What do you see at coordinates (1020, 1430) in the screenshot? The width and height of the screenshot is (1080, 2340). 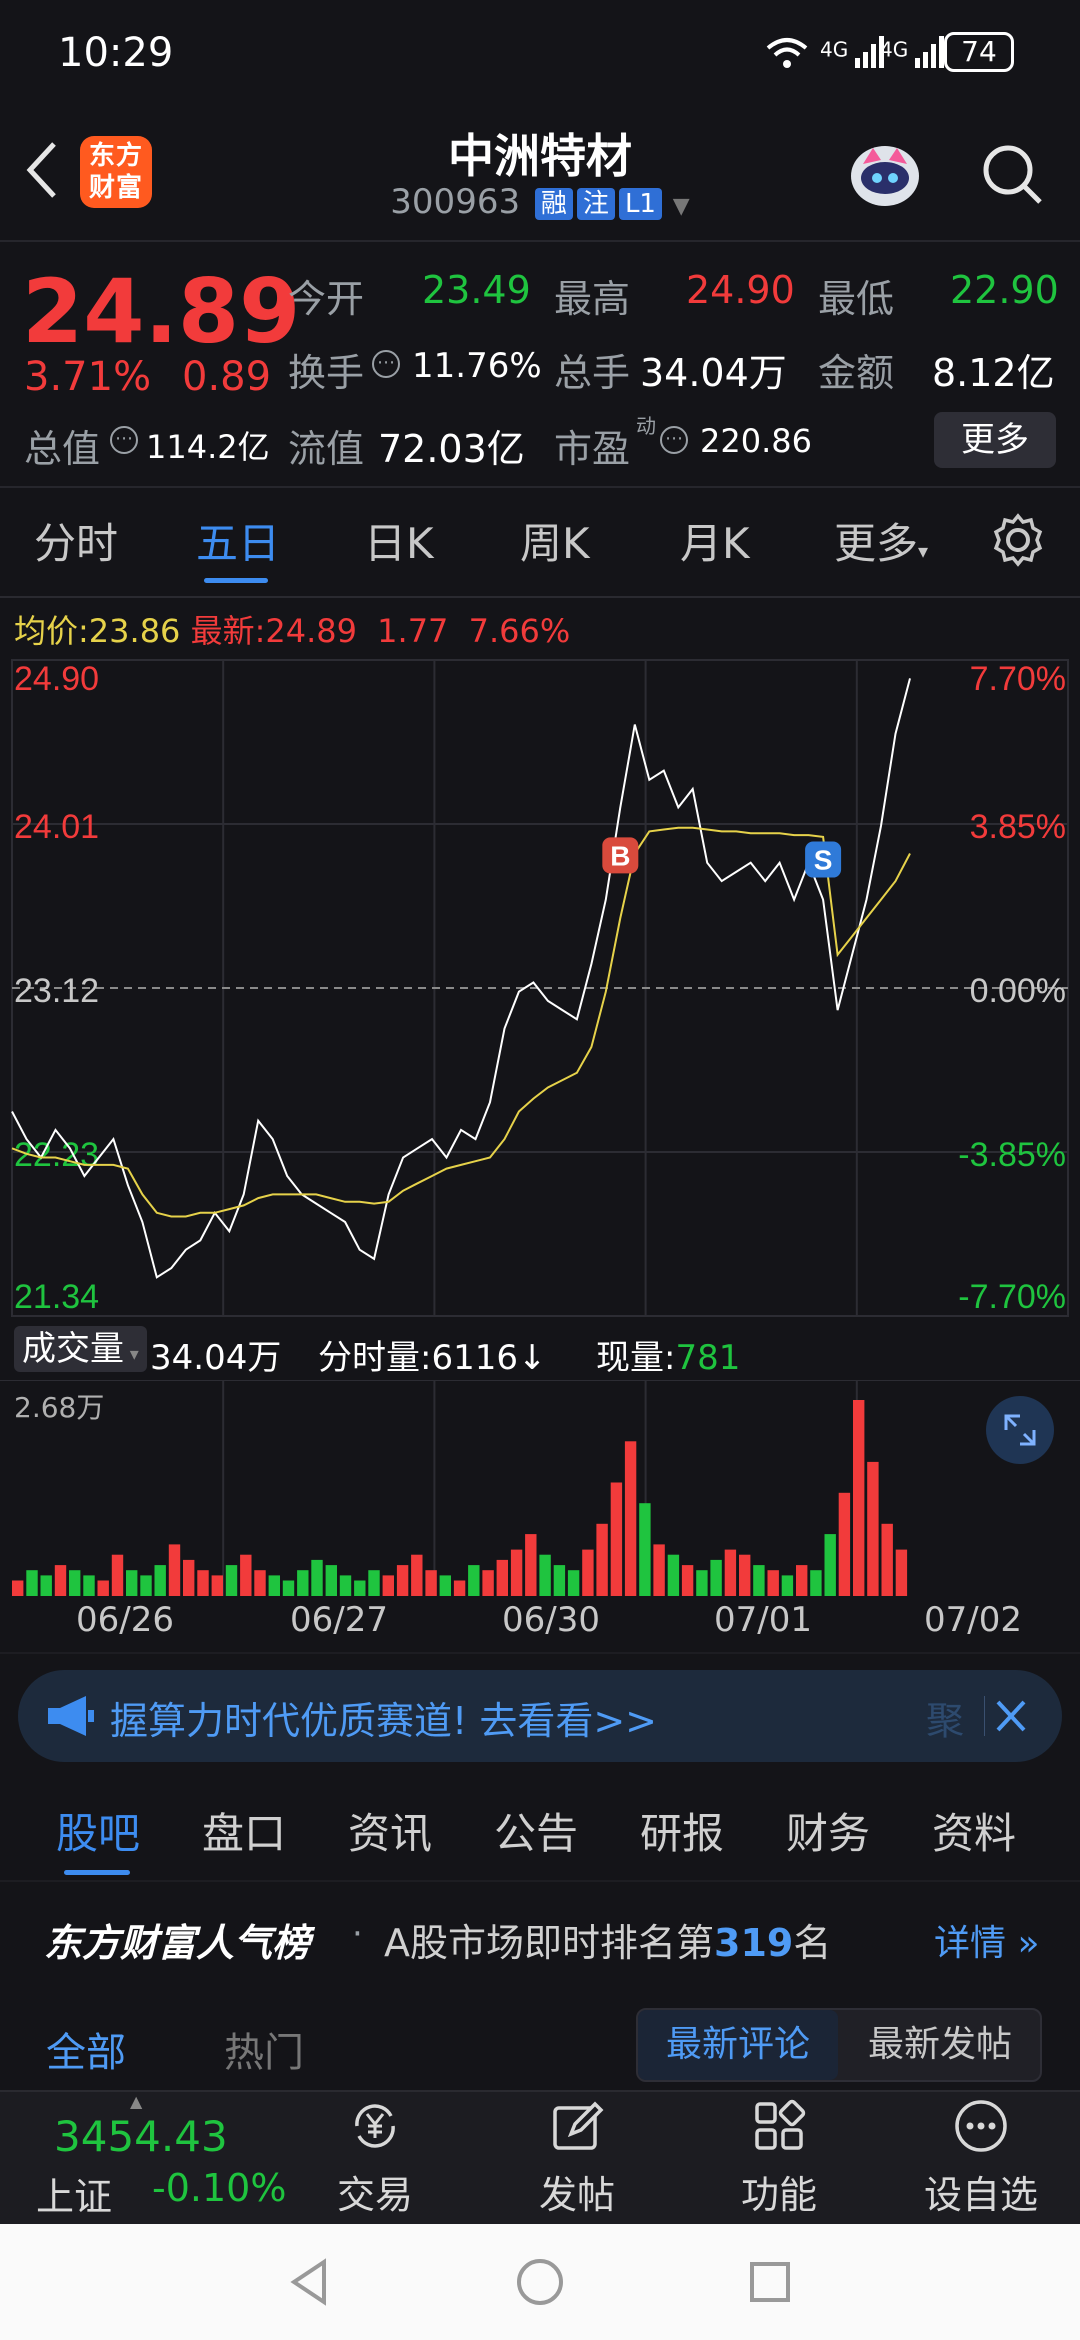 I see `expand-icon` at bounding box center [1020, 1430].